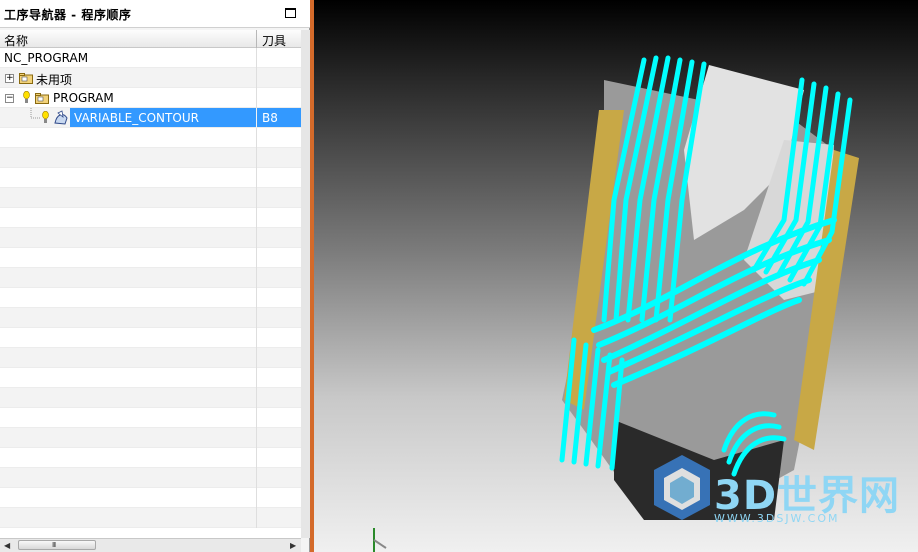 The width and height of the screenshot is (918, 552). I want to click on expand-plus-icon: +, so click(9, 78).